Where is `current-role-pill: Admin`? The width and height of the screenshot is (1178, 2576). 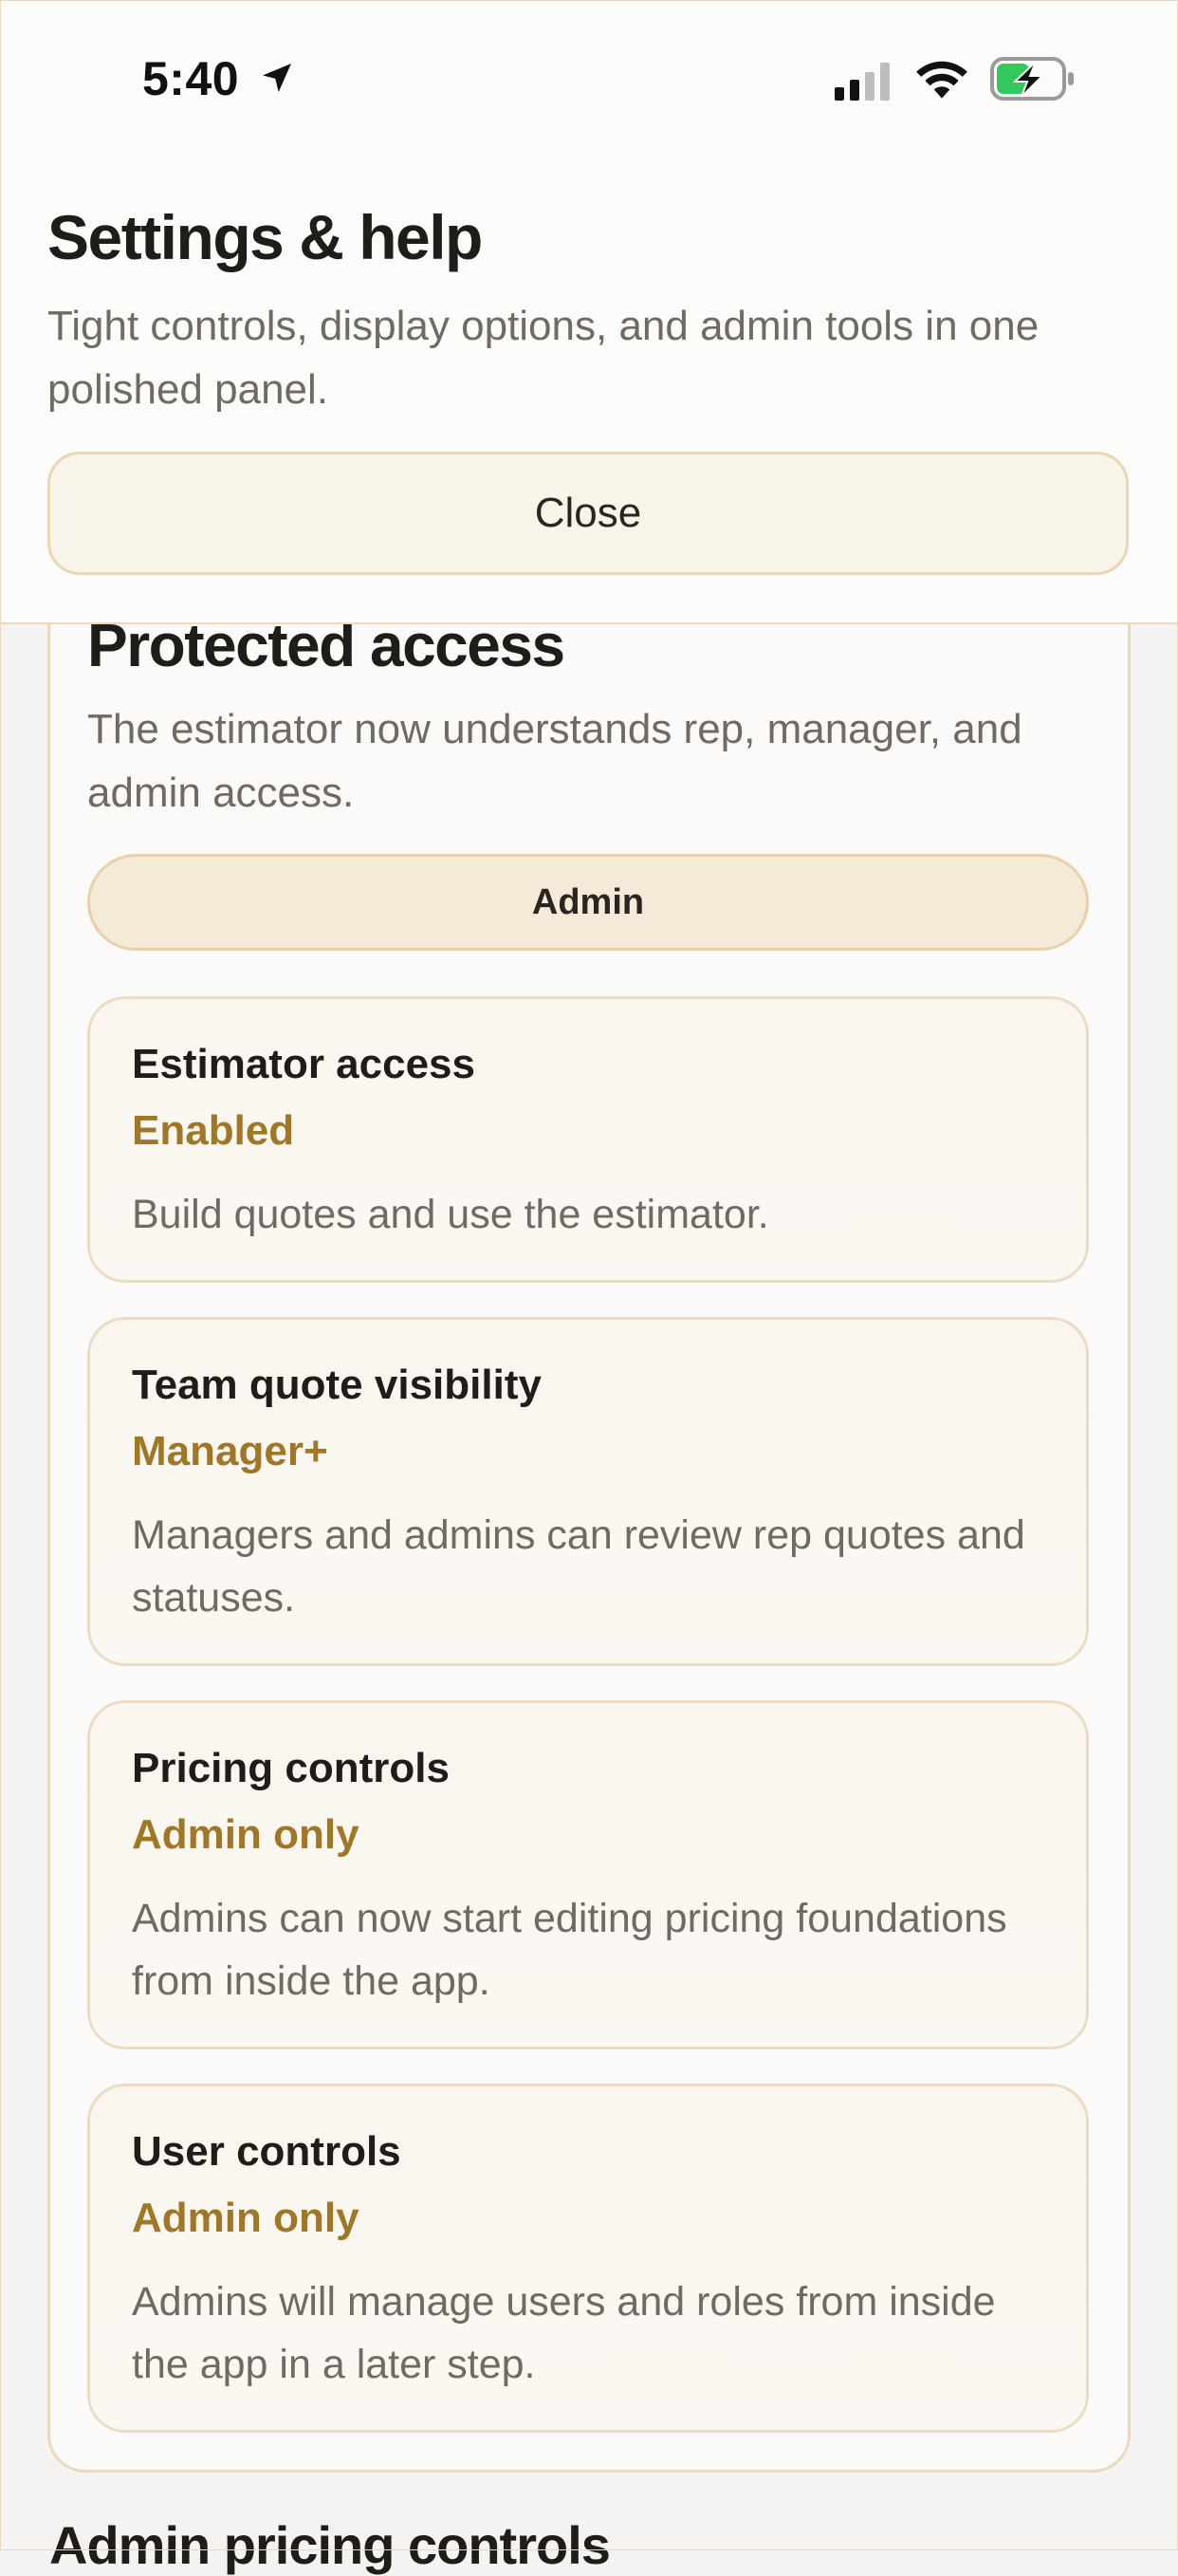 current-role-pill: Admin is located at coordinates (588, 902).